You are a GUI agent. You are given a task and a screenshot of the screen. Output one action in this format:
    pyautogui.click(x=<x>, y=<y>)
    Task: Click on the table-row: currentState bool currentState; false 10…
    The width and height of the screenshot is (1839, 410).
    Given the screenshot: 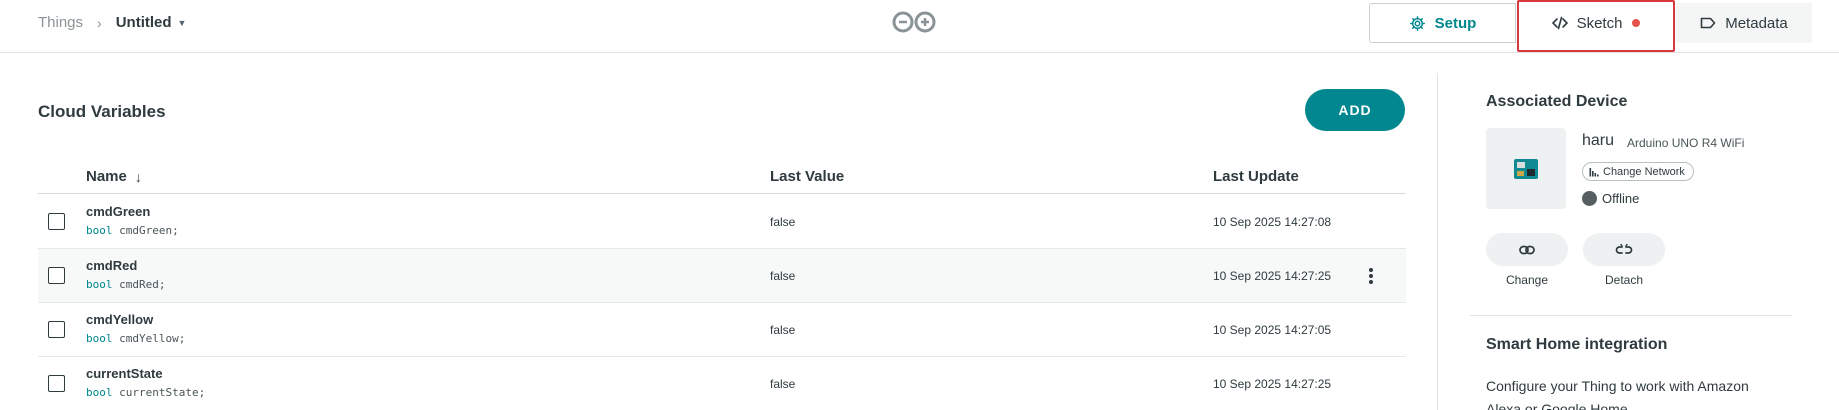 What is the action you would take?
    pyautogui.click(x=722, y=383)
    